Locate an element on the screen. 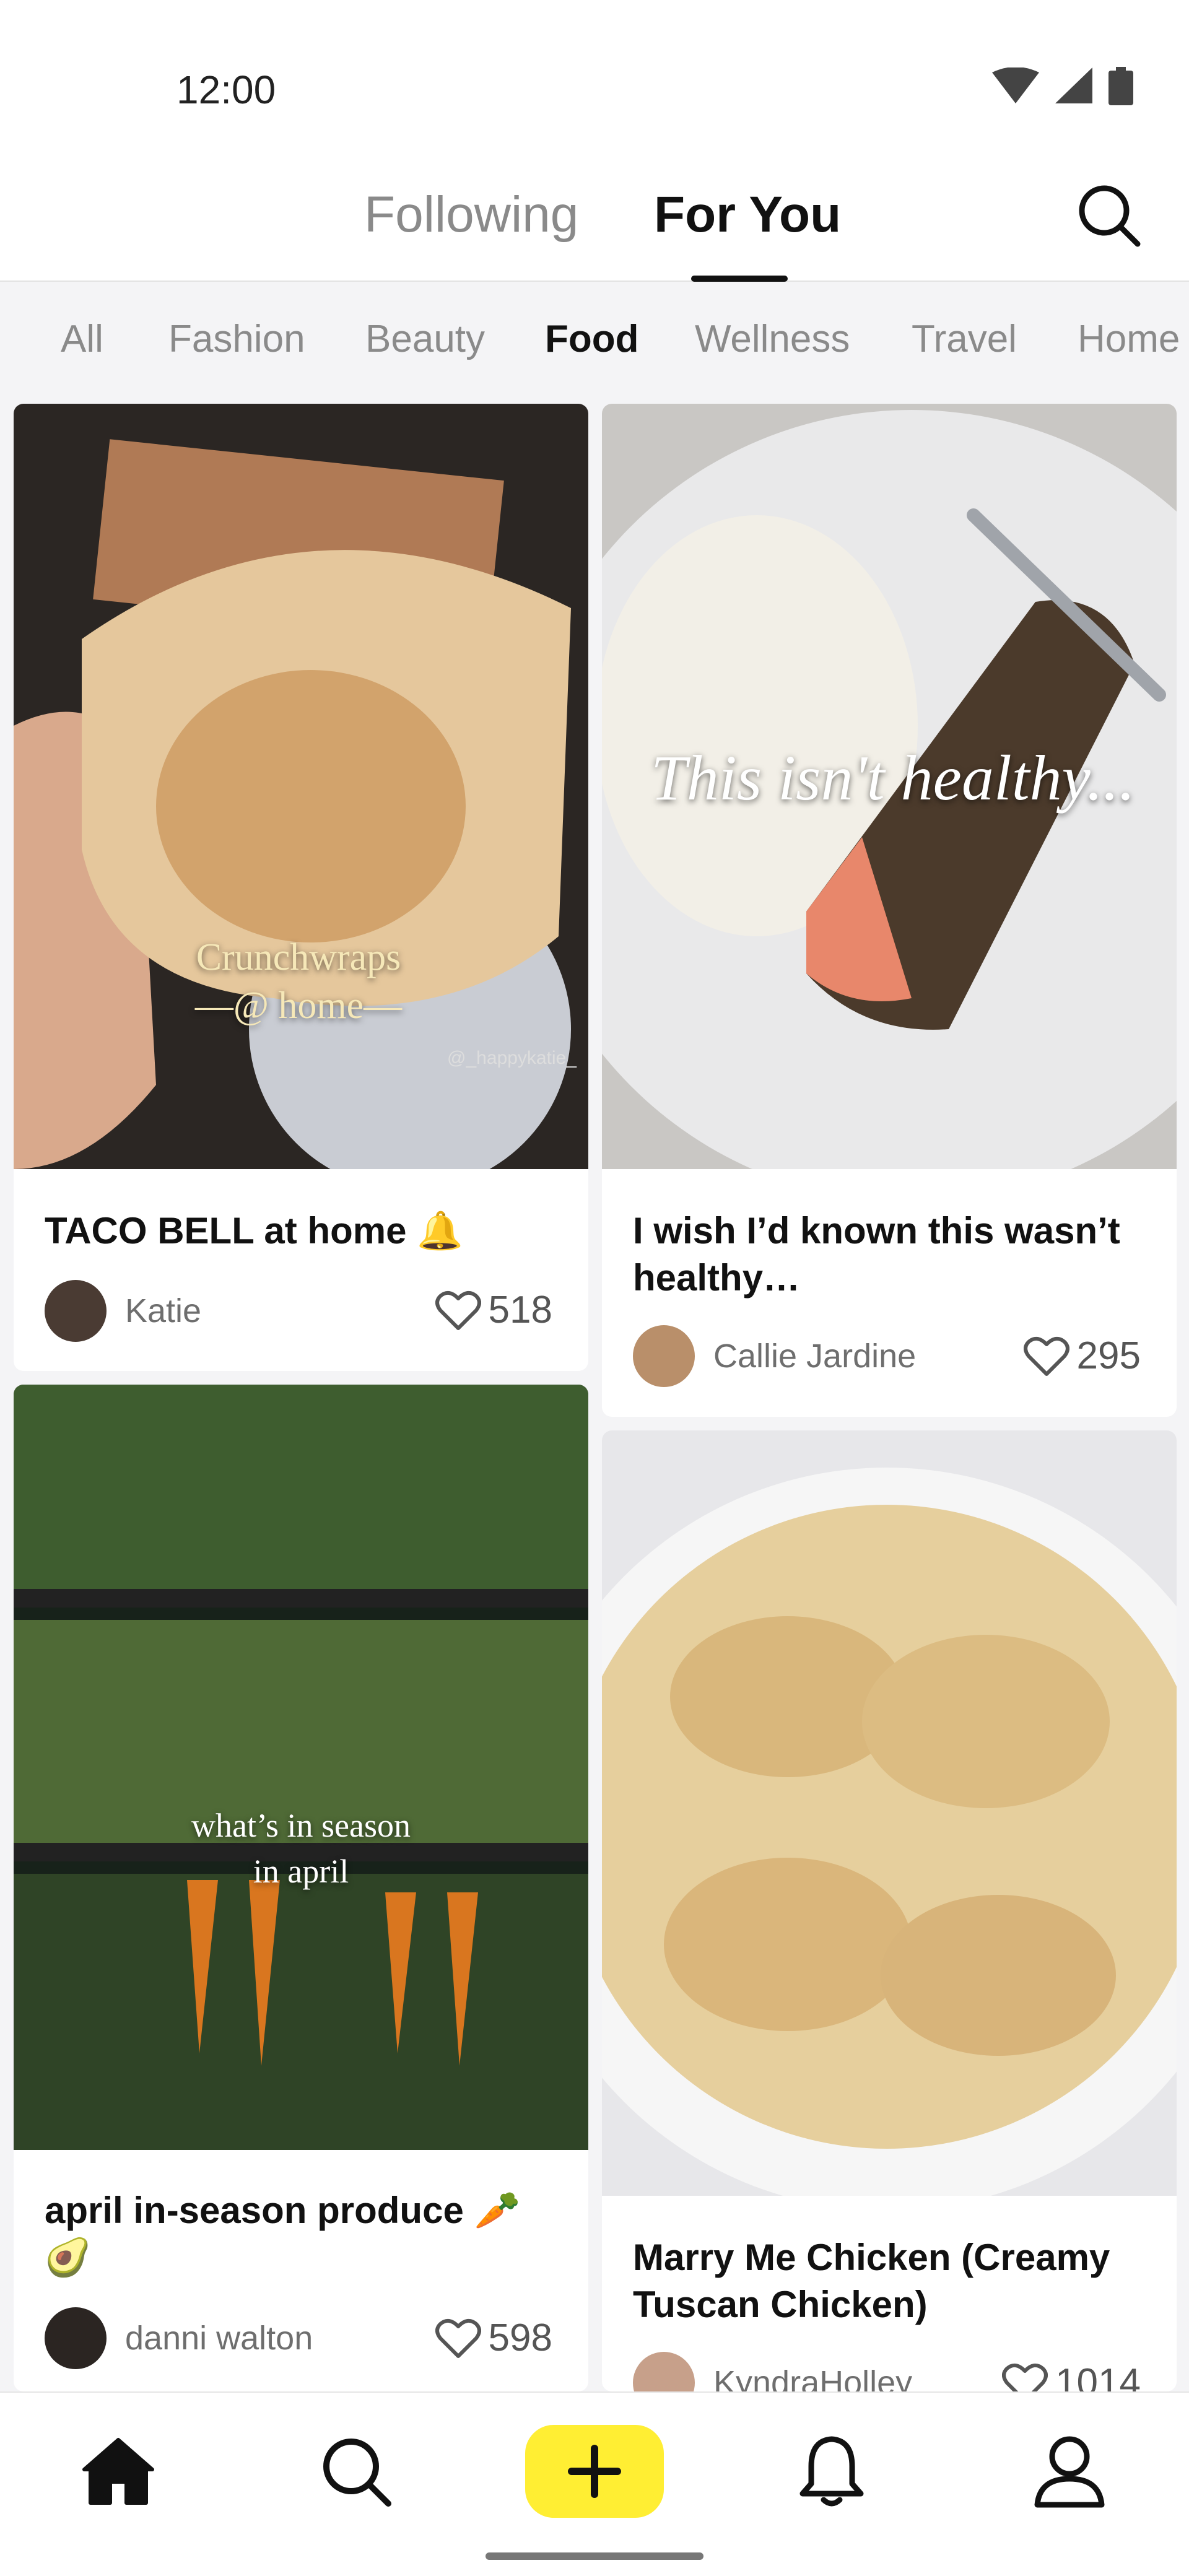 This screenshot has width=1189, height=2576. home-icon is located at coordinates (118, 2471).